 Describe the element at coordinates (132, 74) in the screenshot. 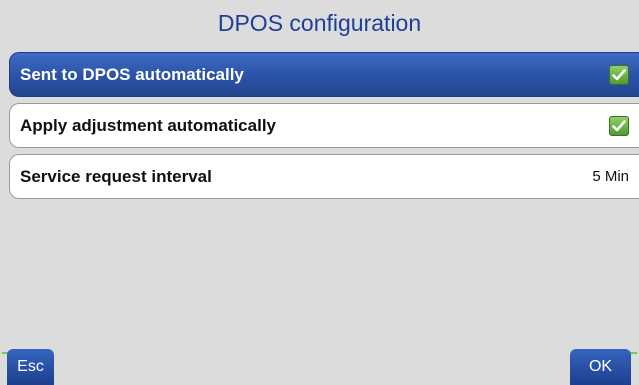

I see `setting-label: Sent to DPOS automatically` at that location.